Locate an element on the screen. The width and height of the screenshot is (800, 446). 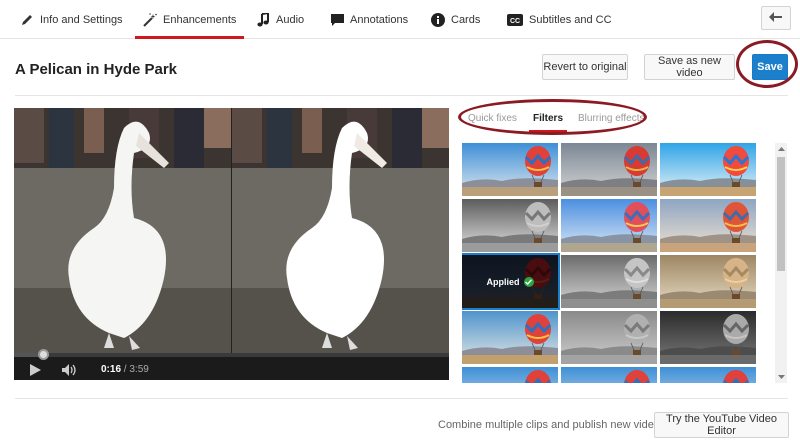
tab-cards: Cards is located at coordinates (455, 19).